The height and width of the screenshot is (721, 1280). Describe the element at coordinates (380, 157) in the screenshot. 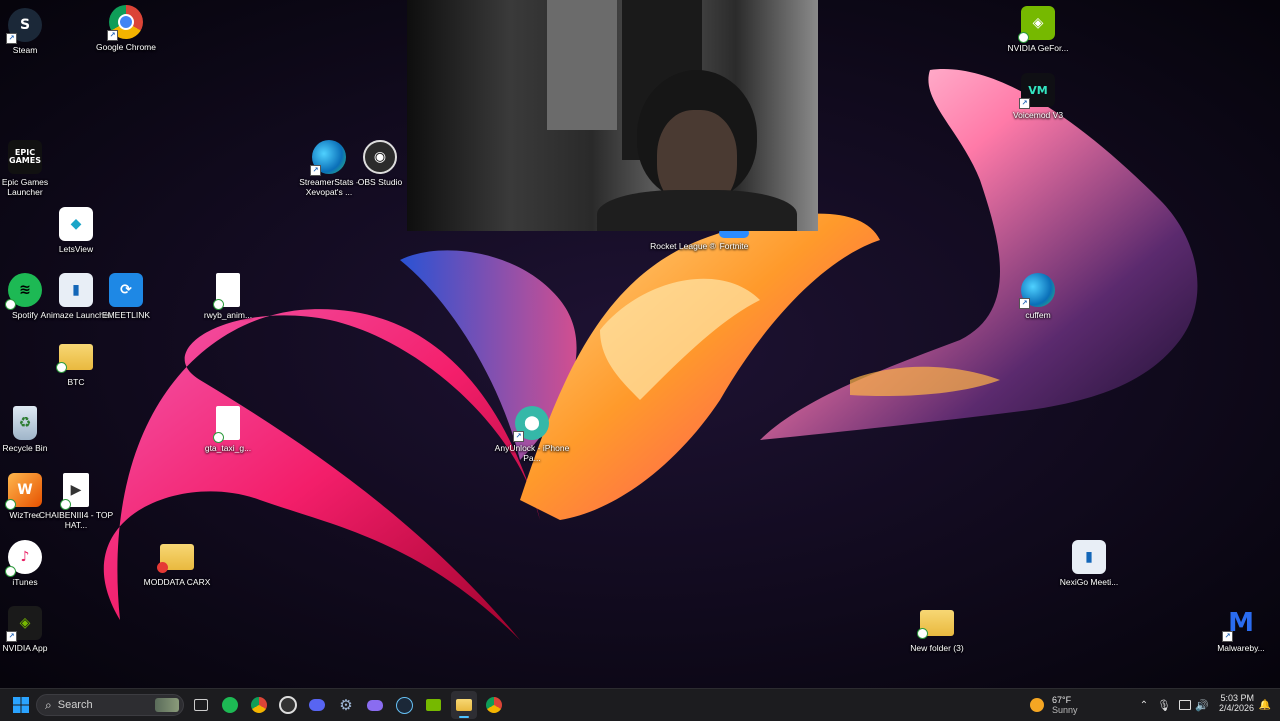

I see `obs-icon: ◉` at that location.